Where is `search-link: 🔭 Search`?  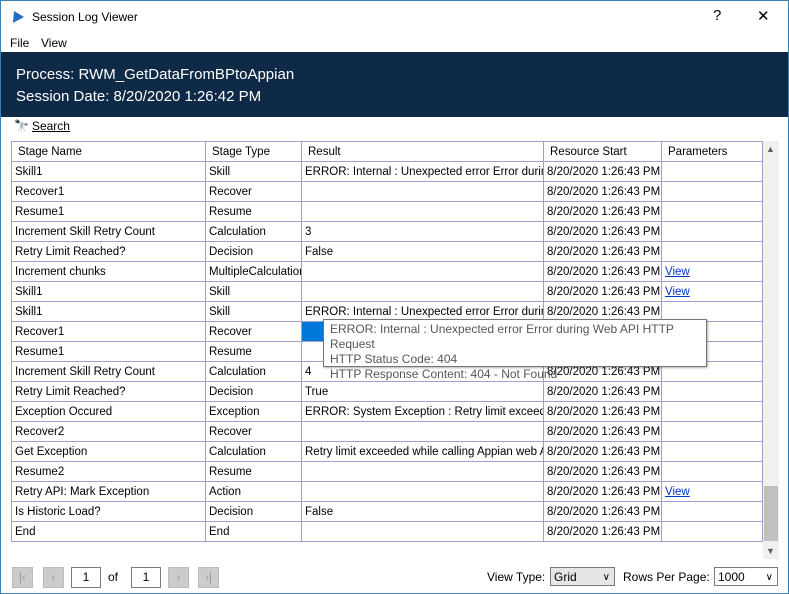
search-link: 🔭 Search is located at coordinates (42, 126).